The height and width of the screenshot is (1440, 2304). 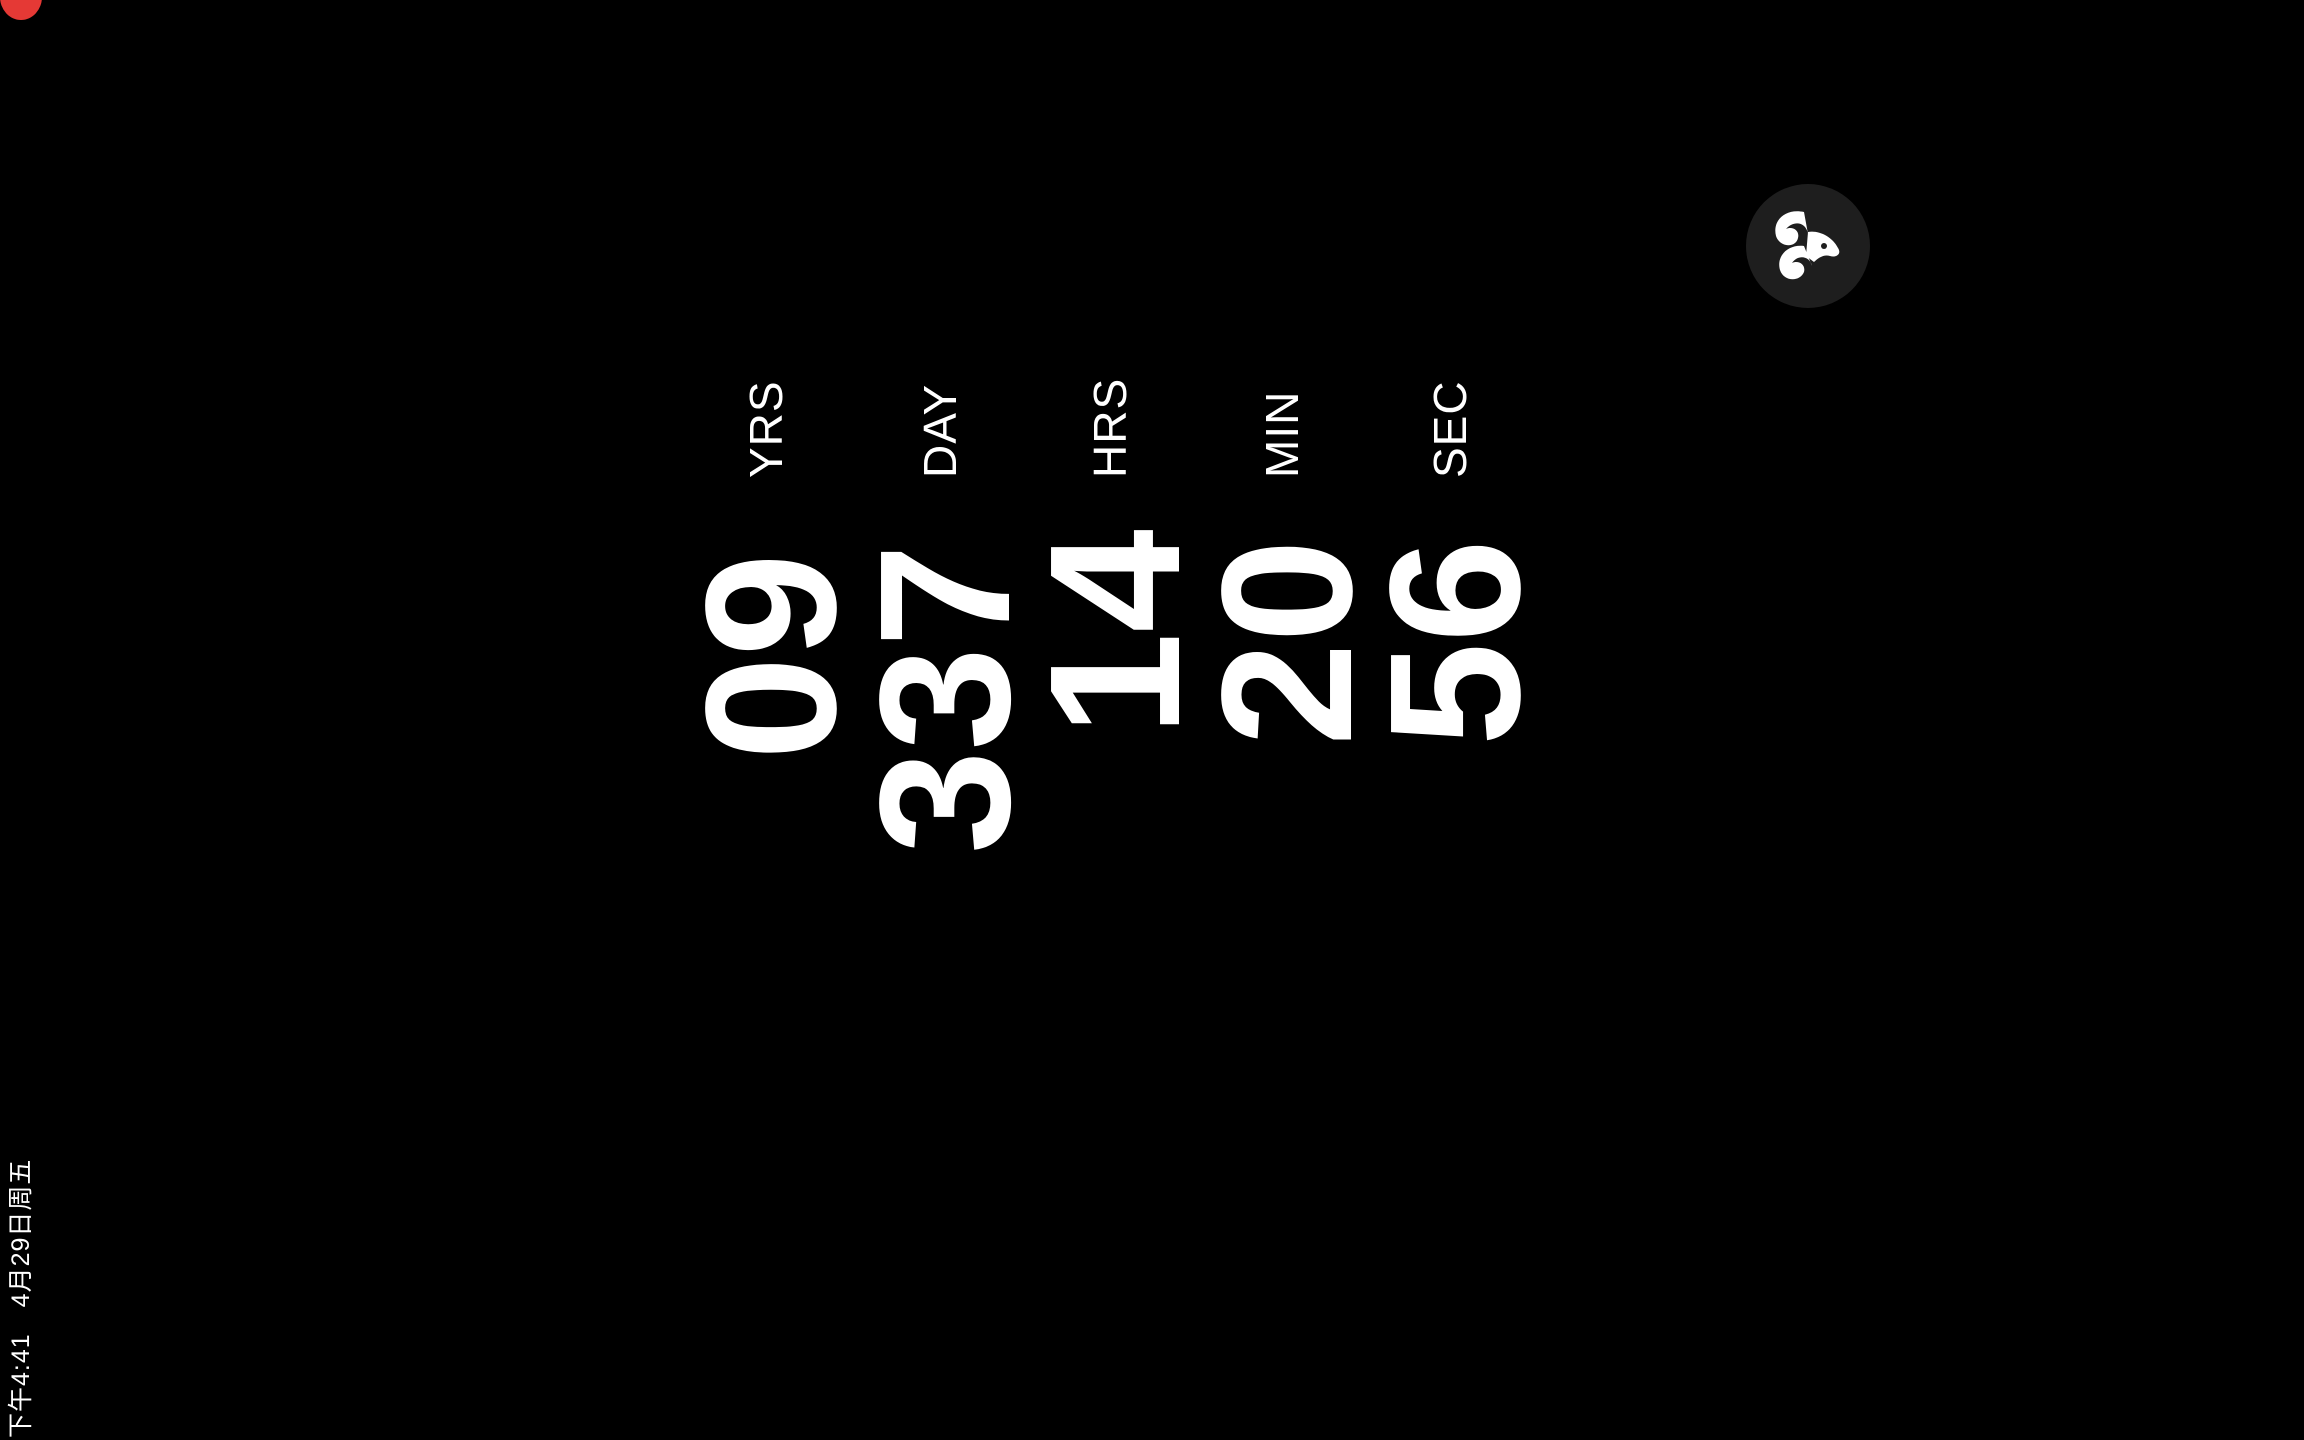 I want to click on recording-indicator, so click(x=21, y=10).